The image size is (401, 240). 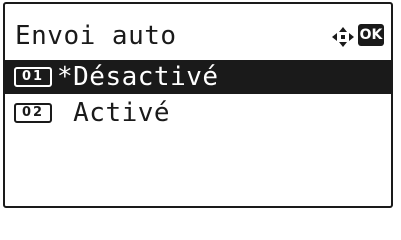 What do you see at coordinates (33, 77) in the screenshot?
I see `item-number-badge: 01` at bounding box center [33, 77].